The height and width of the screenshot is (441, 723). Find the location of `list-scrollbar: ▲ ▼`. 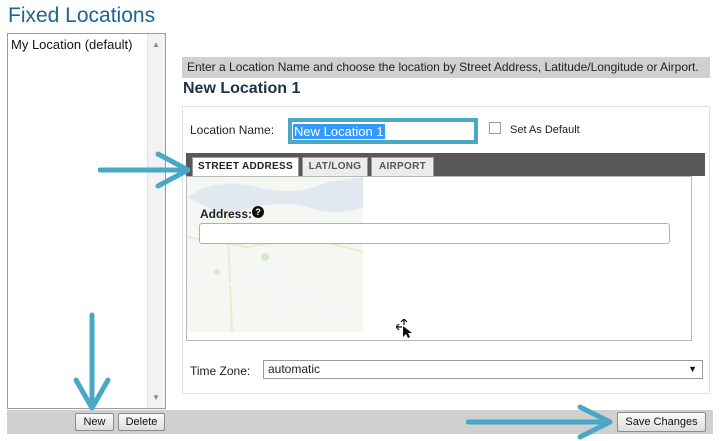

list-scrollbar: ▲ ▼ is located at coordinates (156, 221).